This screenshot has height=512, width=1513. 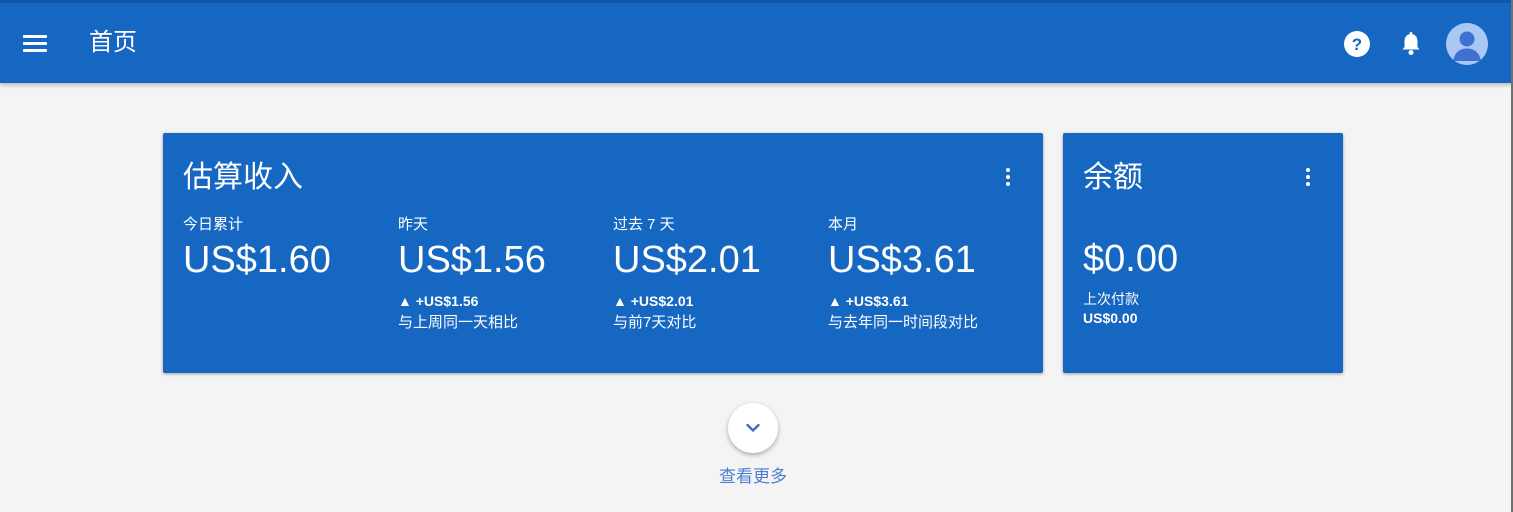 I want to click on metric-compare: 与上周同一天相比, so click(x=458, y=322).